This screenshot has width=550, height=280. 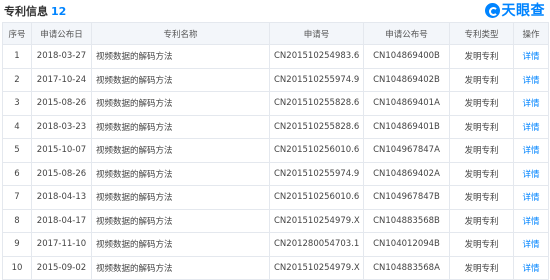 What do you see at coordinates (17, 173) in the screenshot?
I see `row-index: 6` at bounding box center [17, 173].